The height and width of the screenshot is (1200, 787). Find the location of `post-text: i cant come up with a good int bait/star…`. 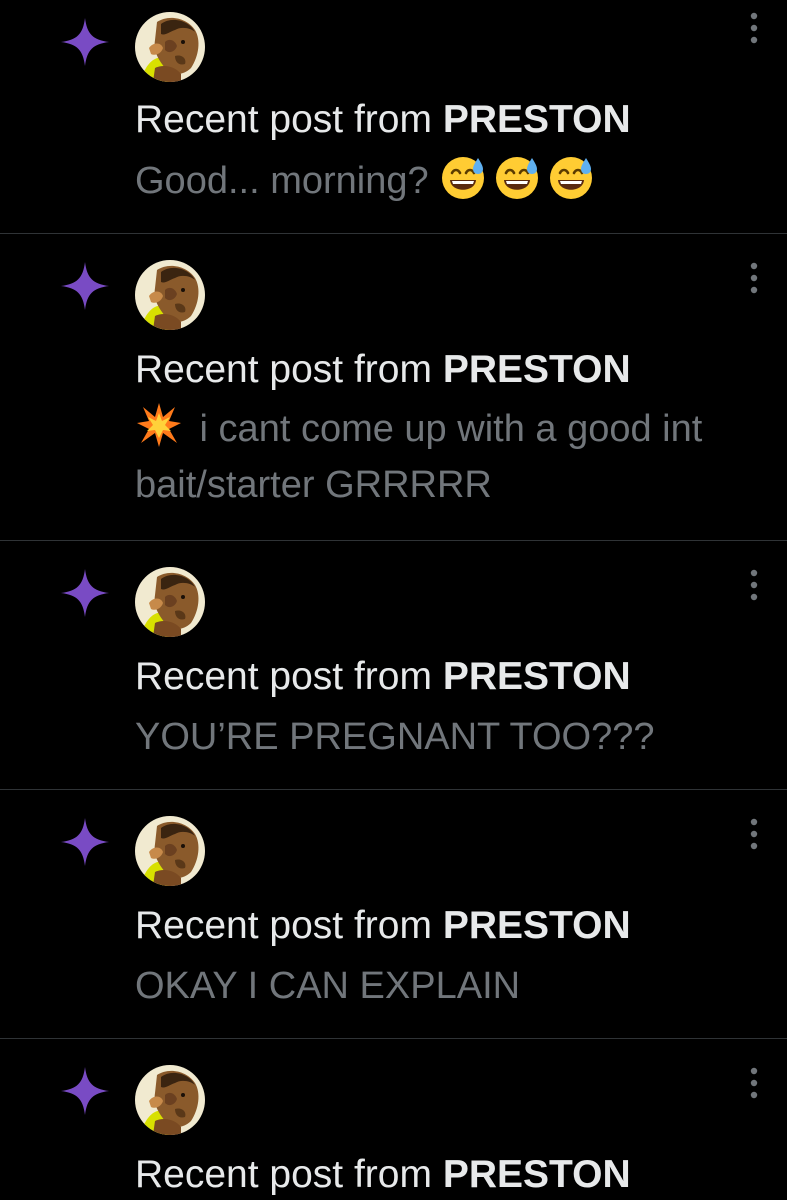

post-text: i cant come up with a good int bait/star… is located at coordinates (419, 457).